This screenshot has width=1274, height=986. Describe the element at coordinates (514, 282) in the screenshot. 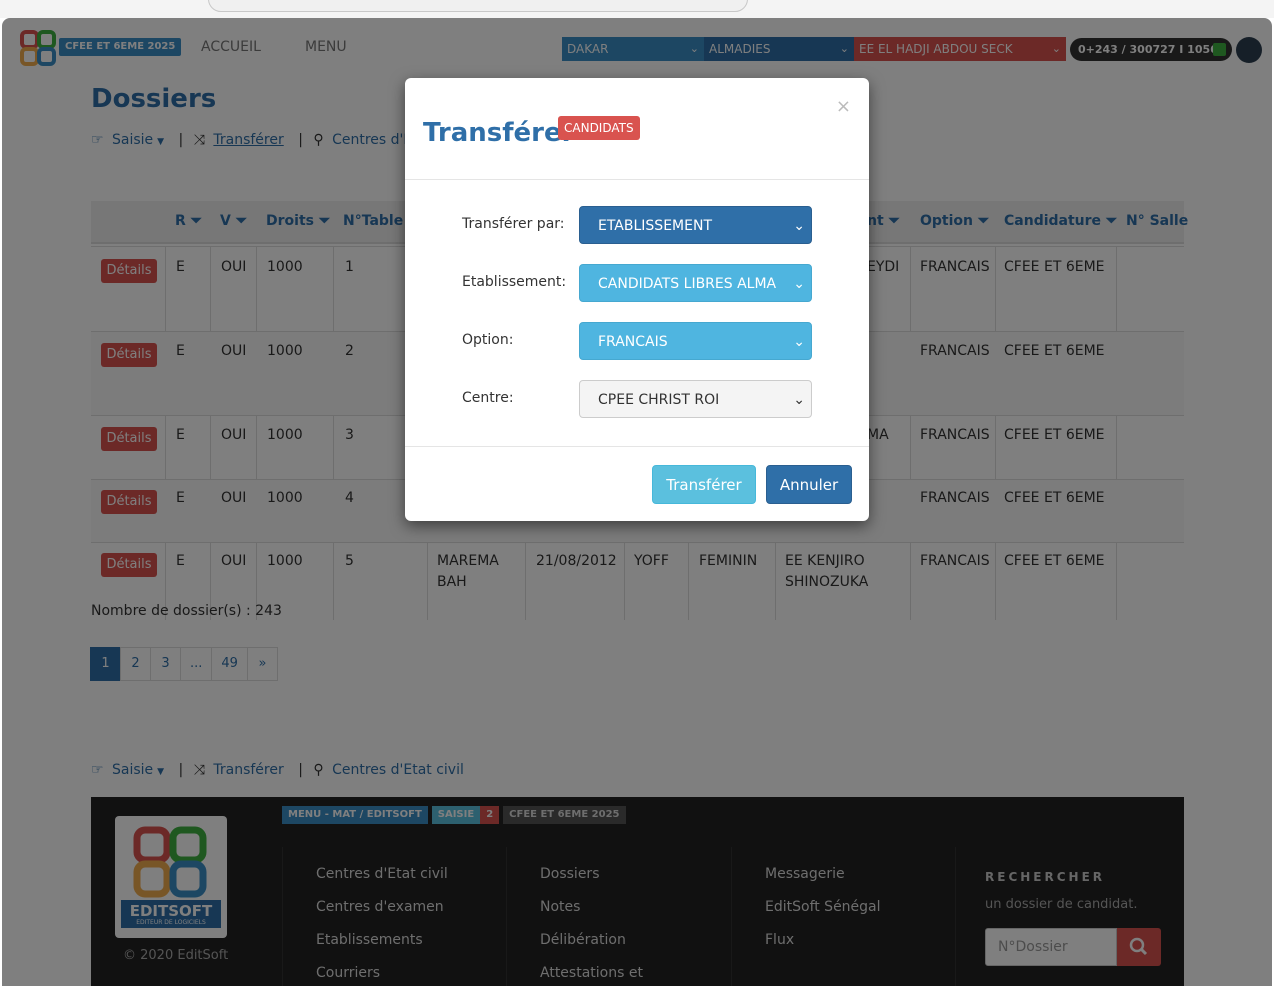

I see `label-etablissement: Etablissement:` at that location.